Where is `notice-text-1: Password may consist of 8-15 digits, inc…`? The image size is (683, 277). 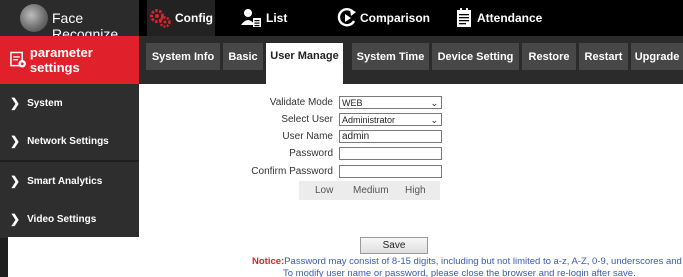 notice-text-1: Password may consist of 8-15 digits, inc… is located at coordinates (483, 261).